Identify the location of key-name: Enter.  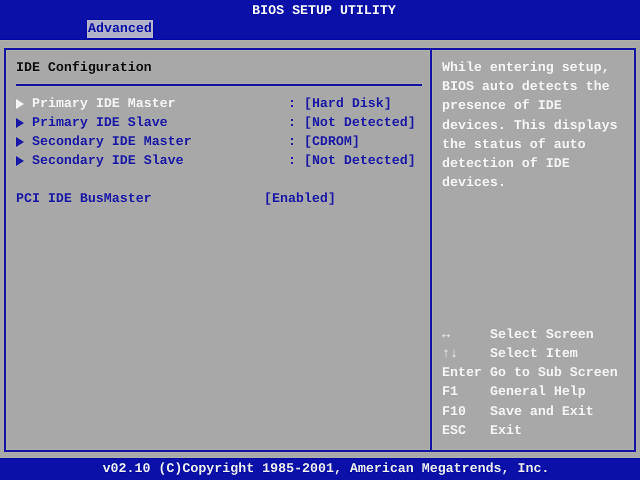
(462, 373).